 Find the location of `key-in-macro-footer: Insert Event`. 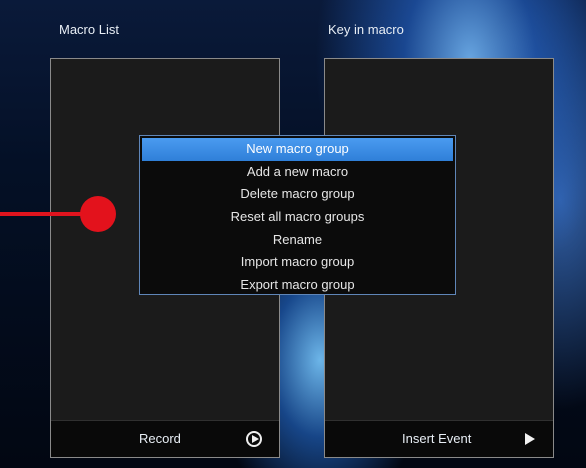

key-in-macro-footer: Insert Event is located at coordinates (439, 438).